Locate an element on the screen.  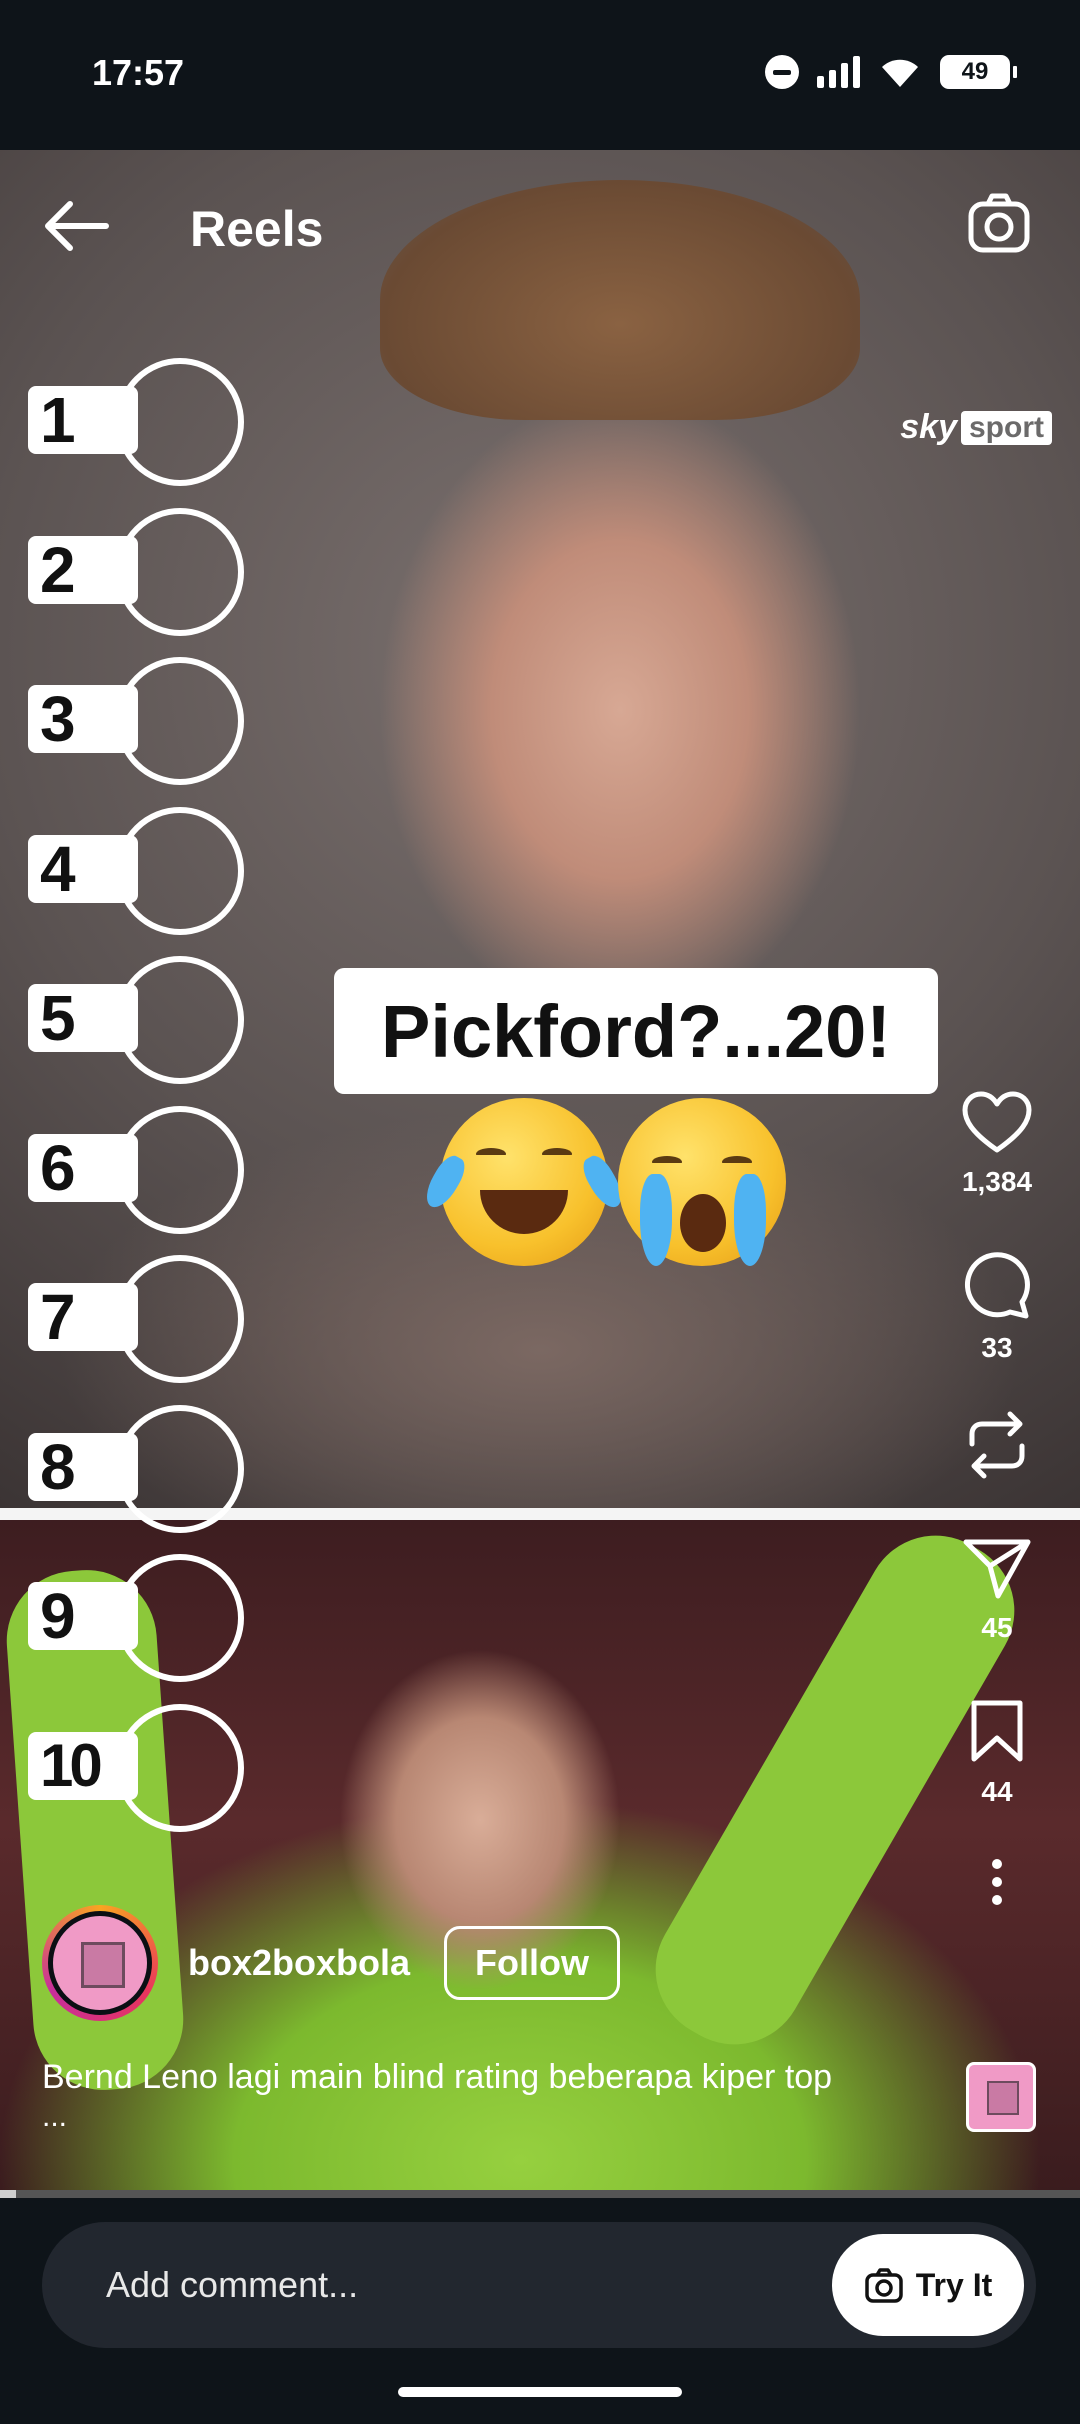
ranking-row: 4 is located at coordinates (143, 881).